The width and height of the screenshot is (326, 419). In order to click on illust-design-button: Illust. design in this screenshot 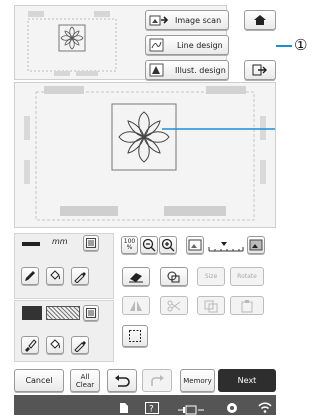, I will do `click(187, 70)`.